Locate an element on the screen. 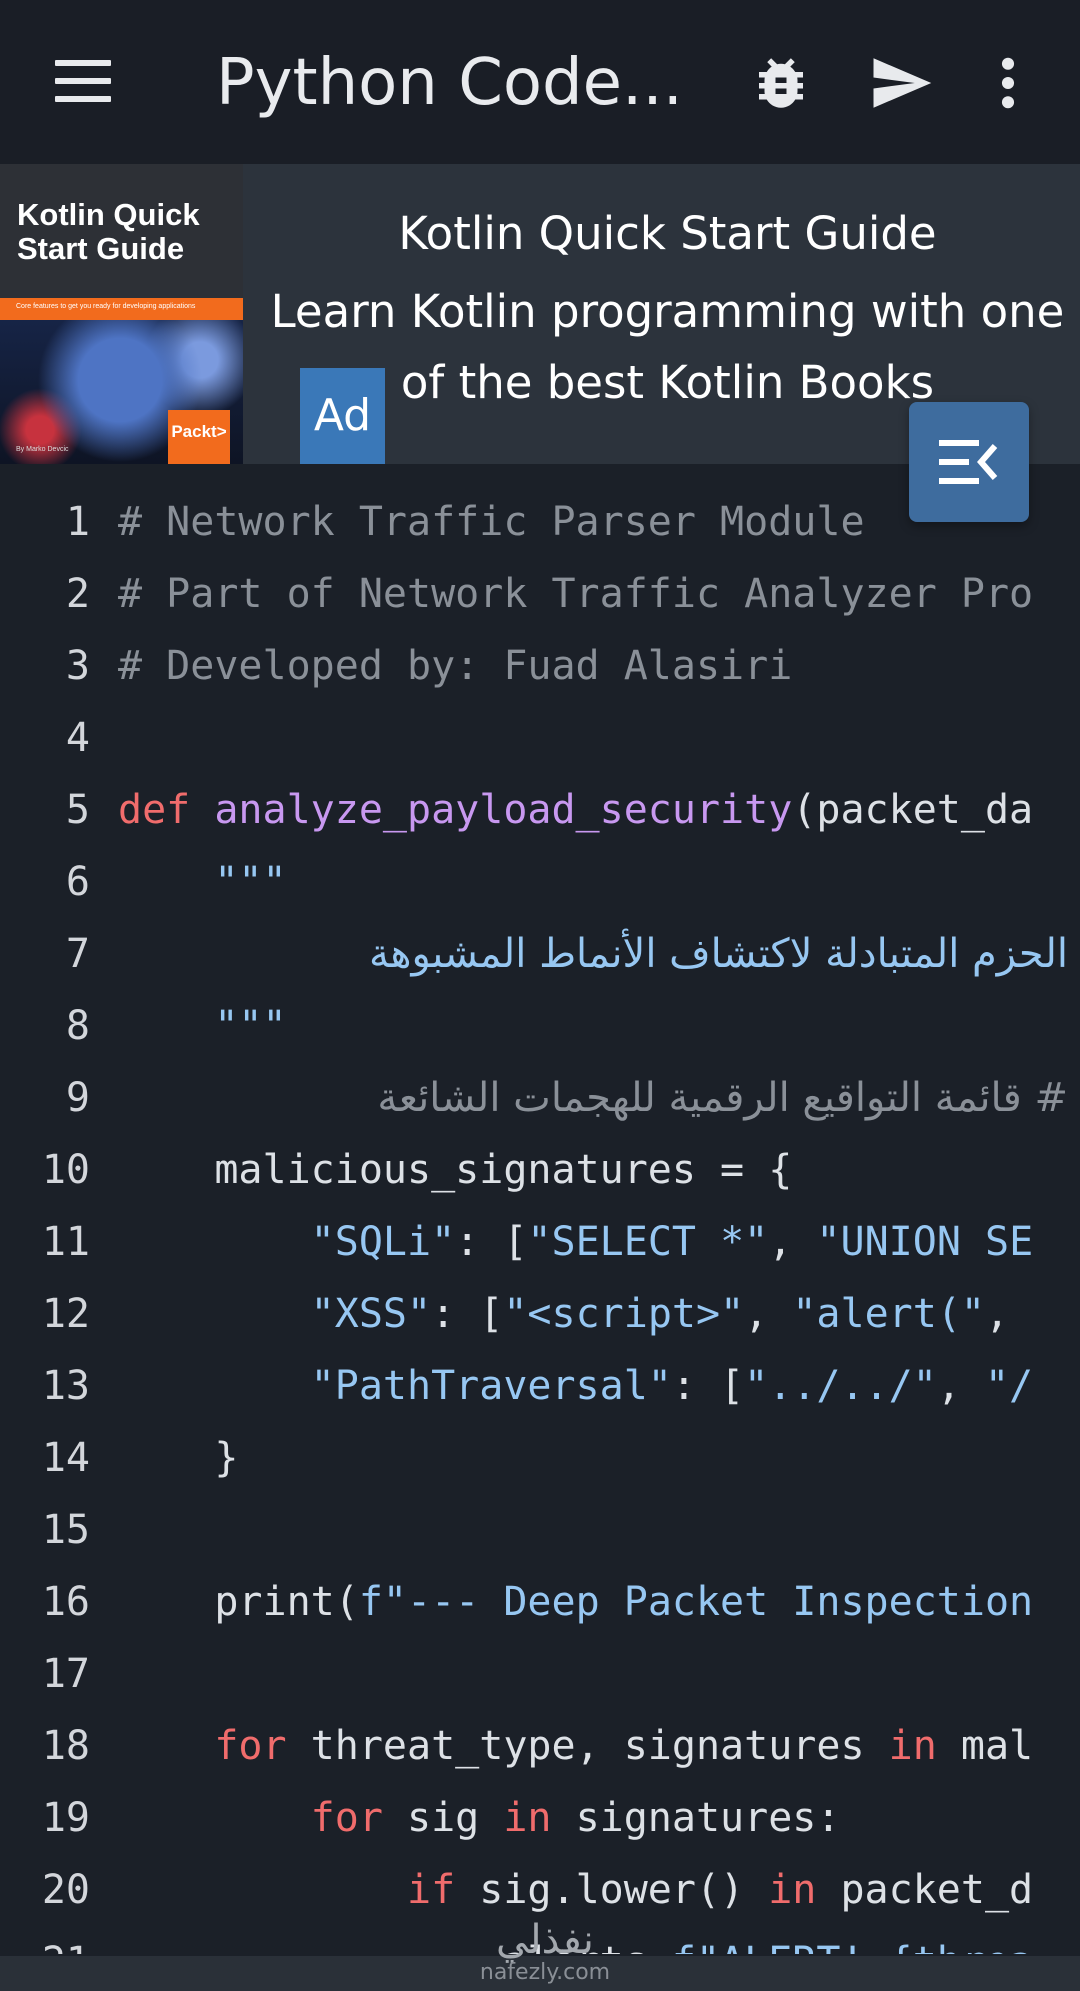 The width and height of the screenshot is (1080, 1991). code-line: 18 for threat_type, signatures in mal is located at coordinates (540, 1746).